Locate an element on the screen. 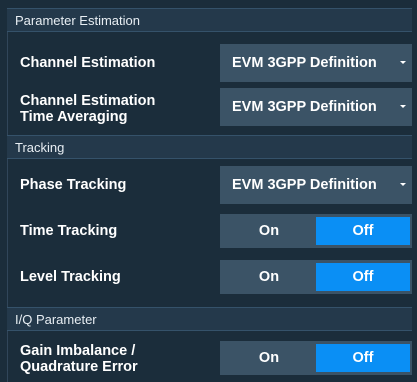 The height and width of the screenshot is (382, 417). time-tracking-off-option: Off is located at coordinates (363, 231).